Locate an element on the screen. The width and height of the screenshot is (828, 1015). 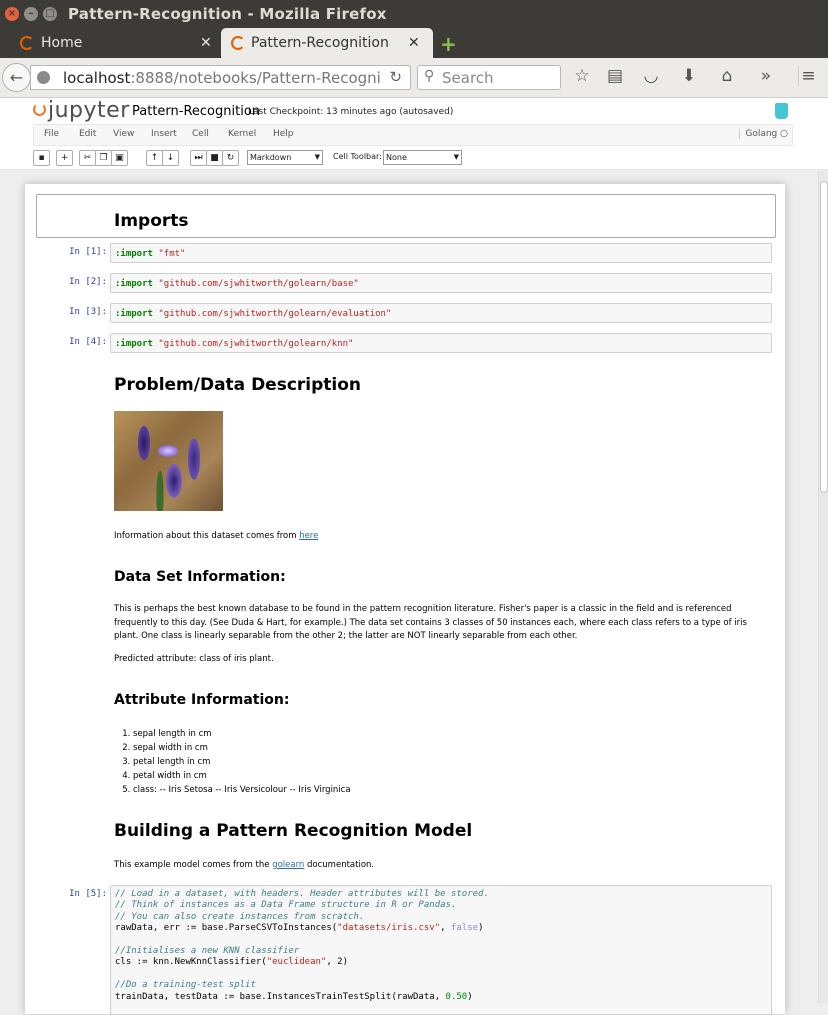
run-icon: ⏭ is located at coordinates (198, 158).